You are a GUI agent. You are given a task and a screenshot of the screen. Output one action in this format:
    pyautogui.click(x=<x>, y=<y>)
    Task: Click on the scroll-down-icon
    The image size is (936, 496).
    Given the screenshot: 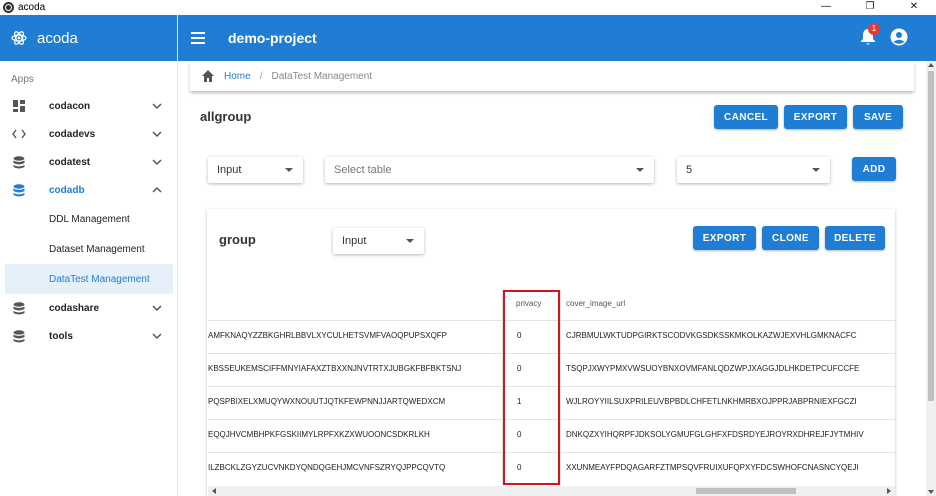 What is the action you would take?
    pyautogui.click(x=931, y=492)
    